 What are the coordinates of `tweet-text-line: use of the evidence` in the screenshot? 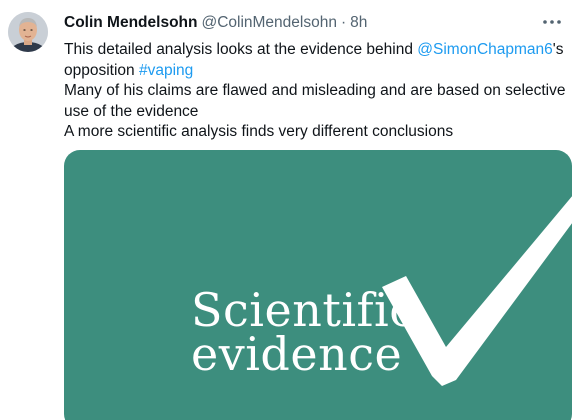 It's located at (131, 111).